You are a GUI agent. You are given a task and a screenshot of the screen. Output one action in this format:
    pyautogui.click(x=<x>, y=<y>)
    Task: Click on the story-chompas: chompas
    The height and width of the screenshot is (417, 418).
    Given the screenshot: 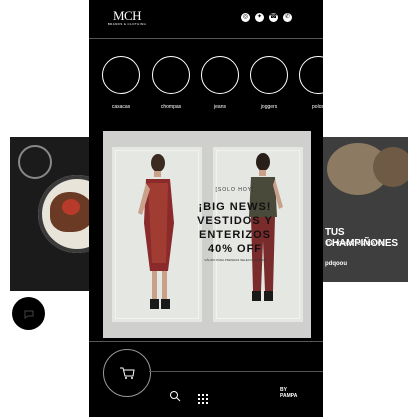 What is the action you would take?
    pyautogui.click(x=173, y=83)
    